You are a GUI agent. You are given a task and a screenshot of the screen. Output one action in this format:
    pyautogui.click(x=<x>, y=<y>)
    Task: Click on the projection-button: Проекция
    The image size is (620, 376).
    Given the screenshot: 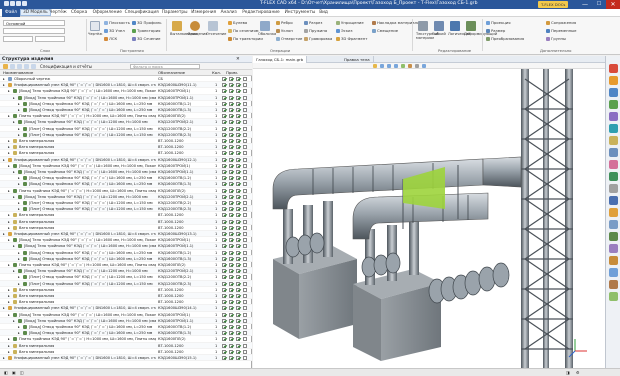 What is the action you would take?
    pyautogui.click(x=498, y=22)
    